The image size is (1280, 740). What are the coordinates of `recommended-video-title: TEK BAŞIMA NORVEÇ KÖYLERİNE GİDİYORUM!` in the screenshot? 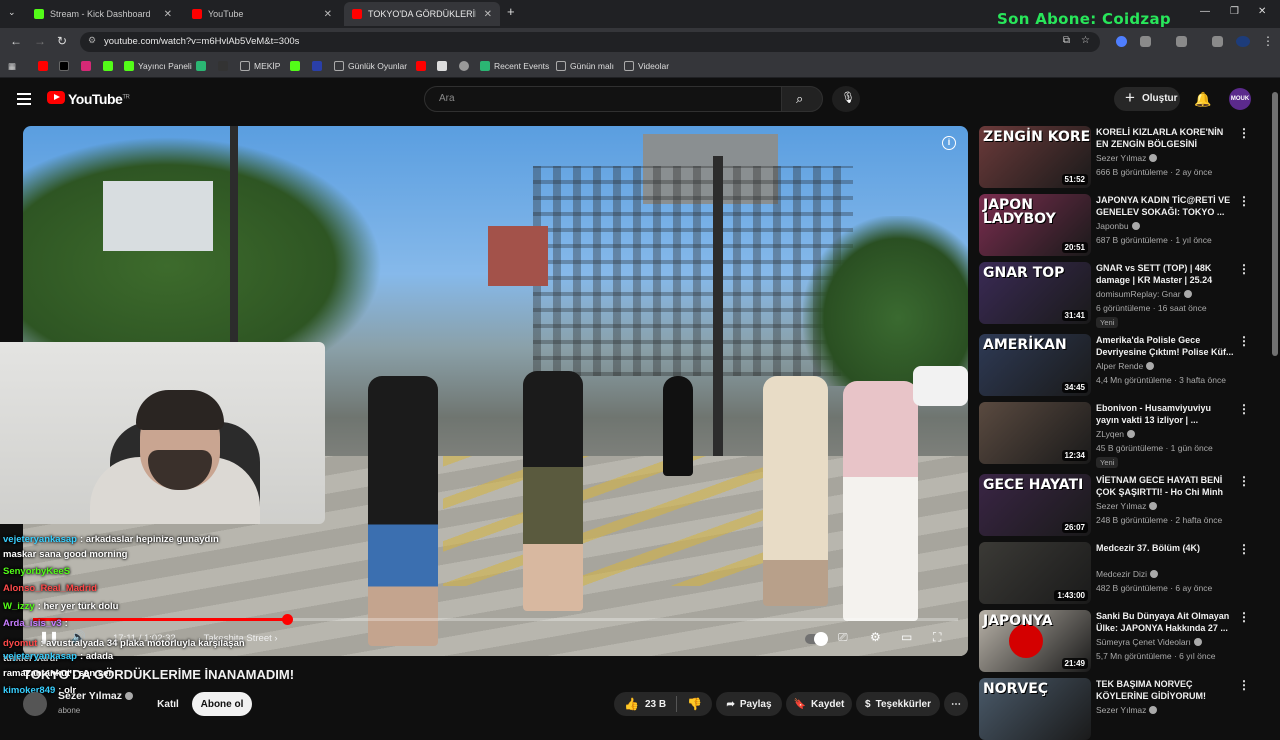 It's located at (1166, 690).